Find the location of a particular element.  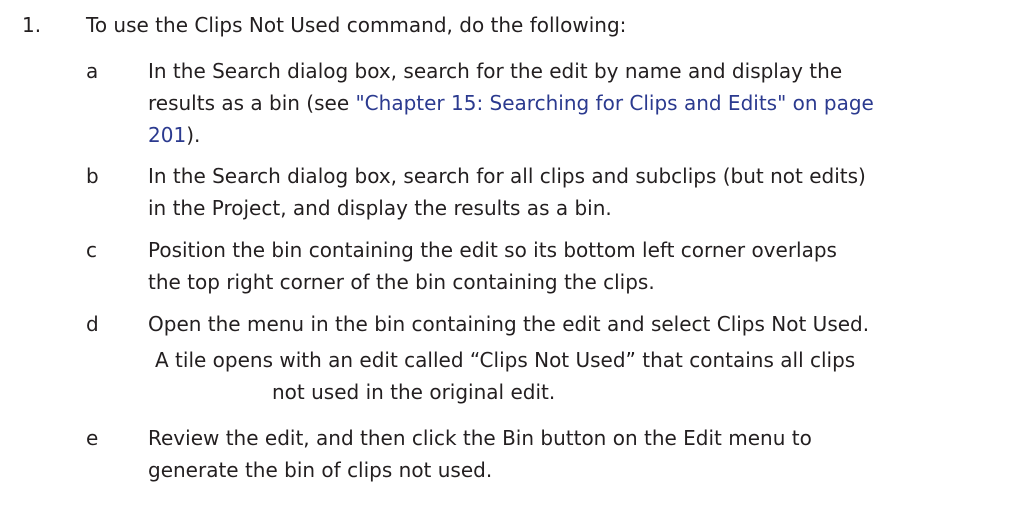

substep-letter: e is located at coordinates (92, 438).